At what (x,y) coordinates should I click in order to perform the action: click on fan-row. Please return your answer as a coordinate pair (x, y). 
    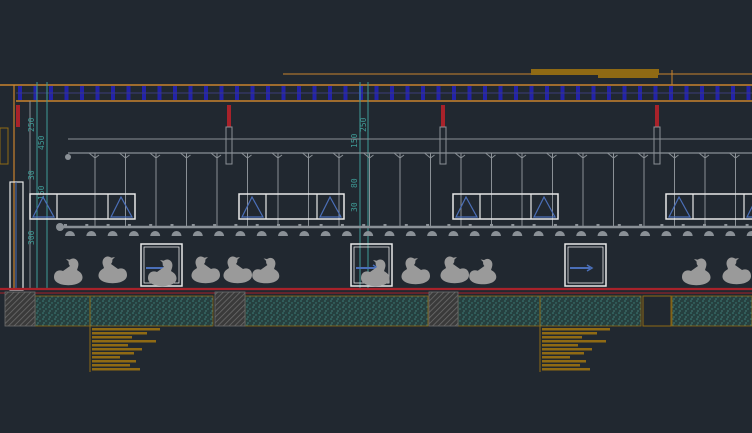
    Looking at the image, I should click on (408, 233).